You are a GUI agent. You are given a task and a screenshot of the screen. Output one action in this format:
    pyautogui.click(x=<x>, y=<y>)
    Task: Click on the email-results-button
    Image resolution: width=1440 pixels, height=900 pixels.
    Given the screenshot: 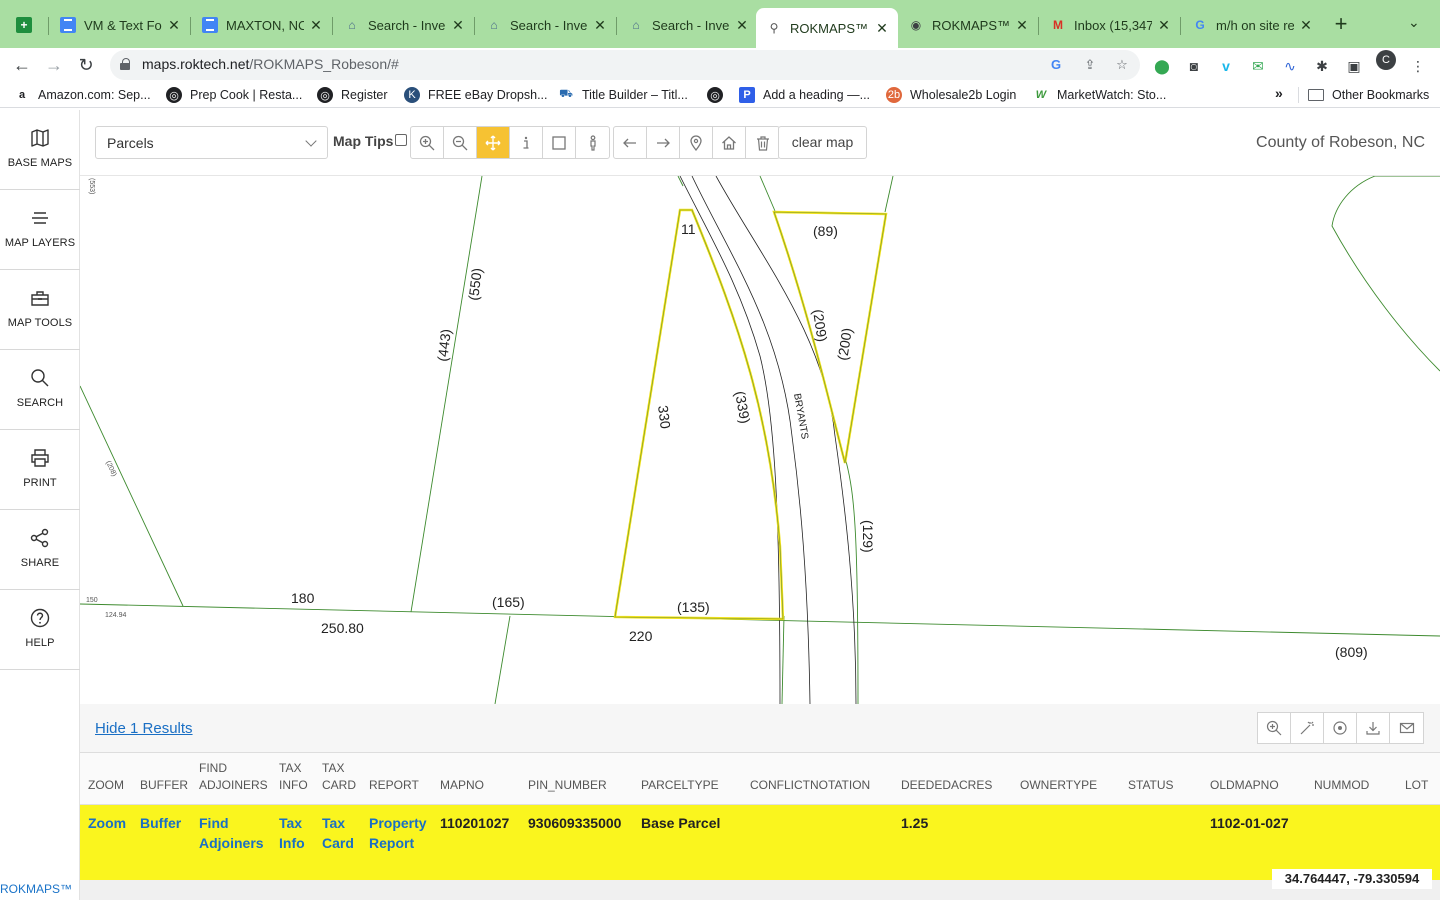 What is the action you would take?
    pyautogui.click(x=1406, y=728)
    